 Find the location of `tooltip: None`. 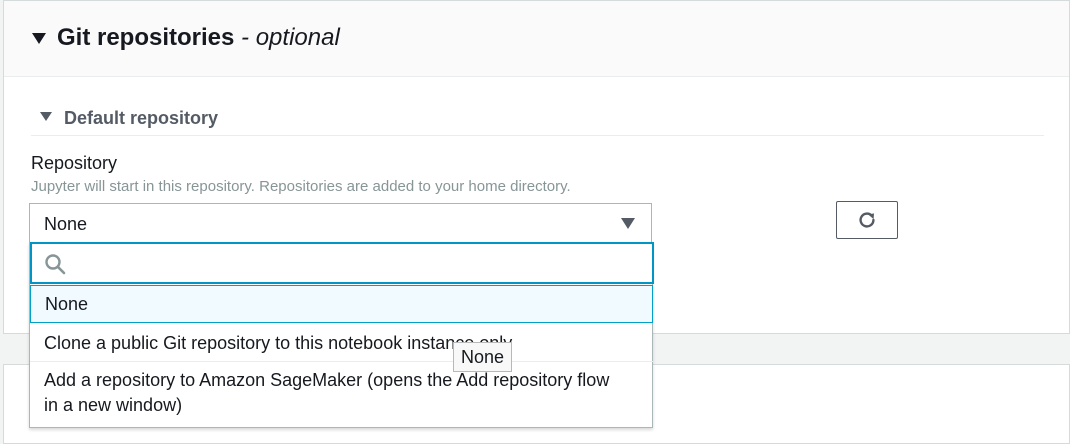

tooltip: None is located at coordinates (483, 357).